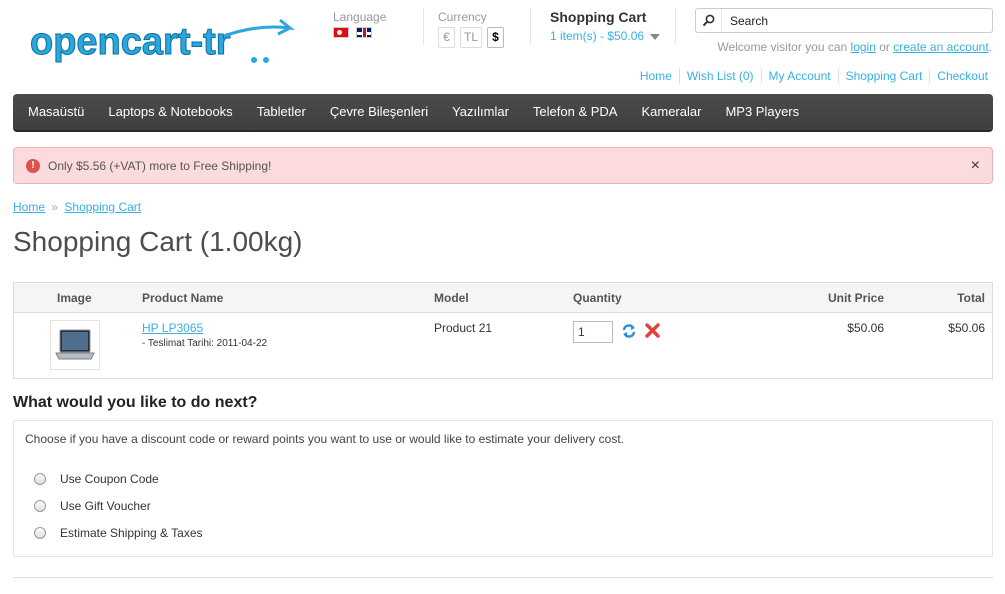 The height and width of the screenshot is (594, 1005). Describe the element at coordinates (863, 47) in the screenshot. I see `login-link: login` at that location.